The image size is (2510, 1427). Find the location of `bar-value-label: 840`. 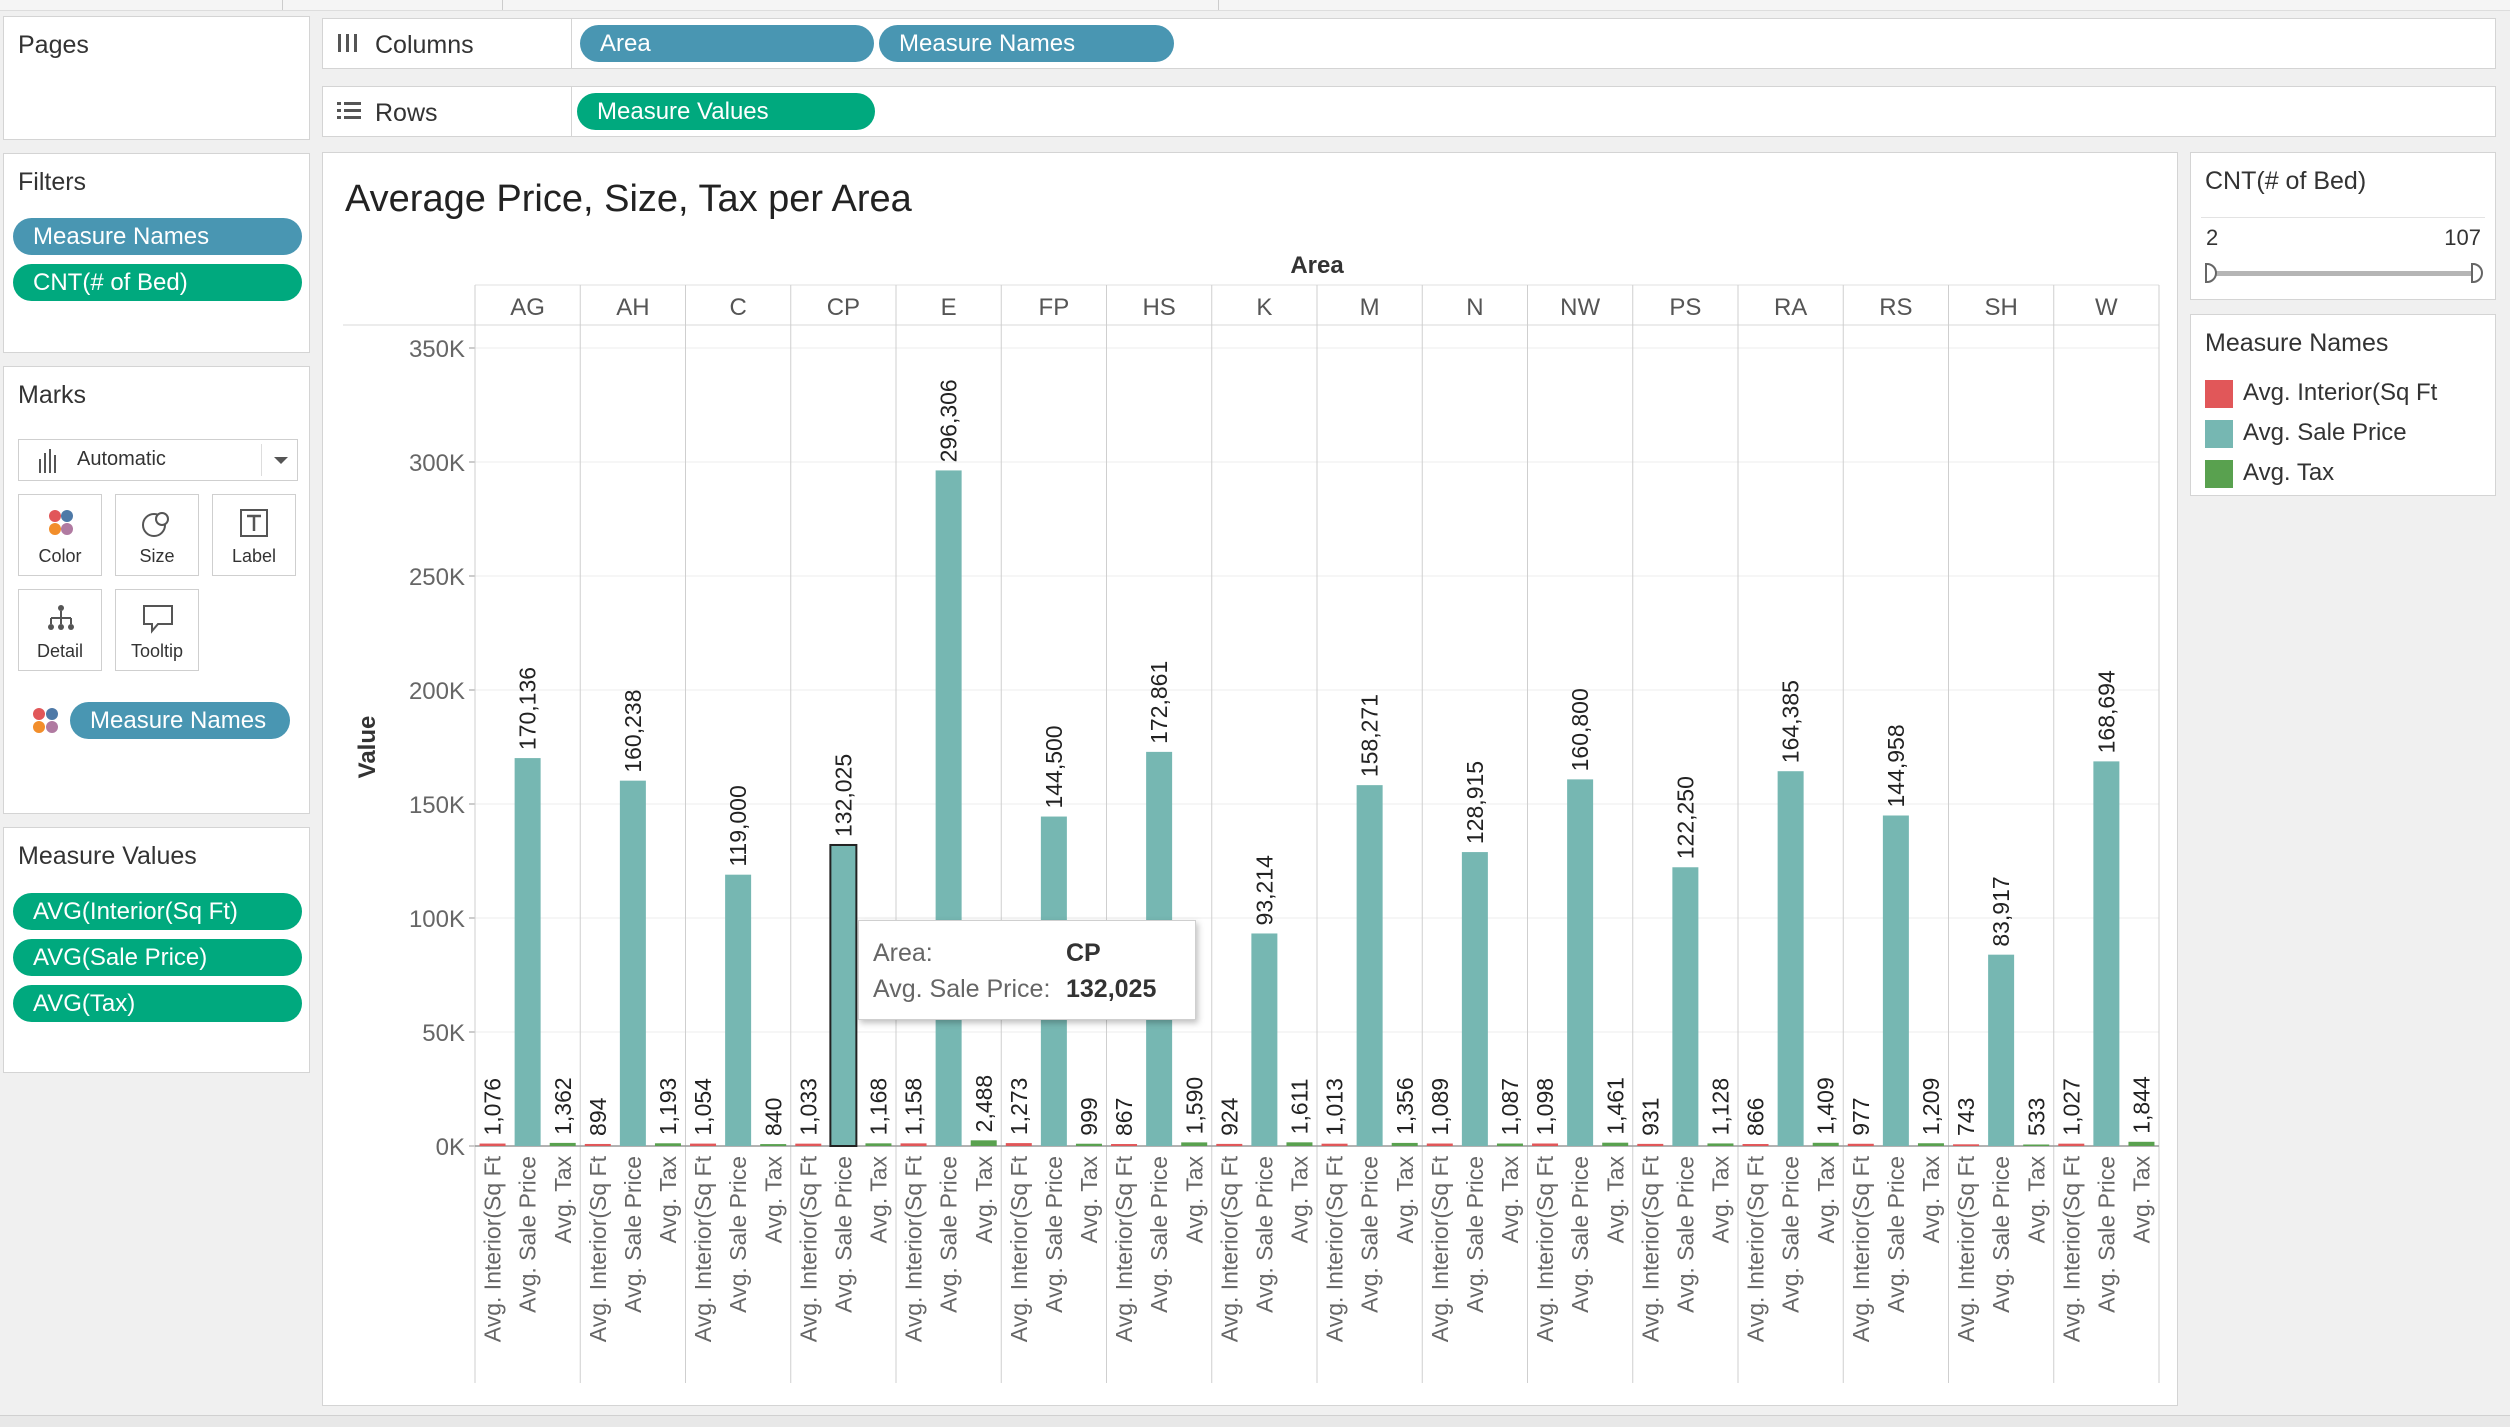

bar-value-label: 840 is located at coordinates (773, 1117).